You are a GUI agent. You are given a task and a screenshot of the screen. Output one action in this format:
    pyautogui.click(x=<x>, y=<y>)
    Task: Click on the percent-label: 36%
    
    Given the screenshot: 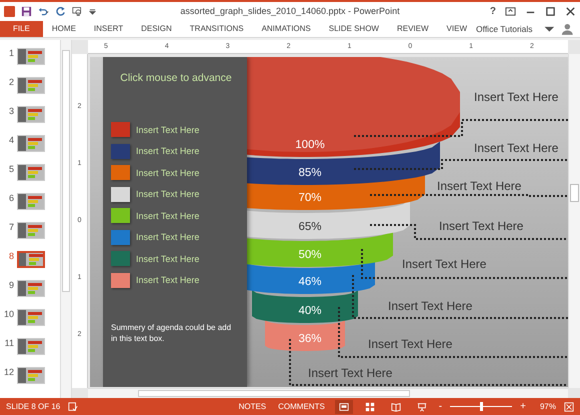 What is the action you would take?
    pyautogui.click(x=310, y=339)
    